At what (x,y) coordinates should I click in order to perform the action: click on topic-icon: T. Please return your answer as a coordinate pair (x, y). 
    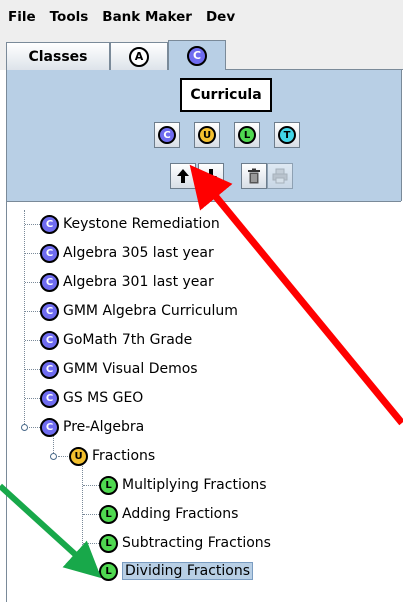
    Looking at the image, I should click on (287, 135).